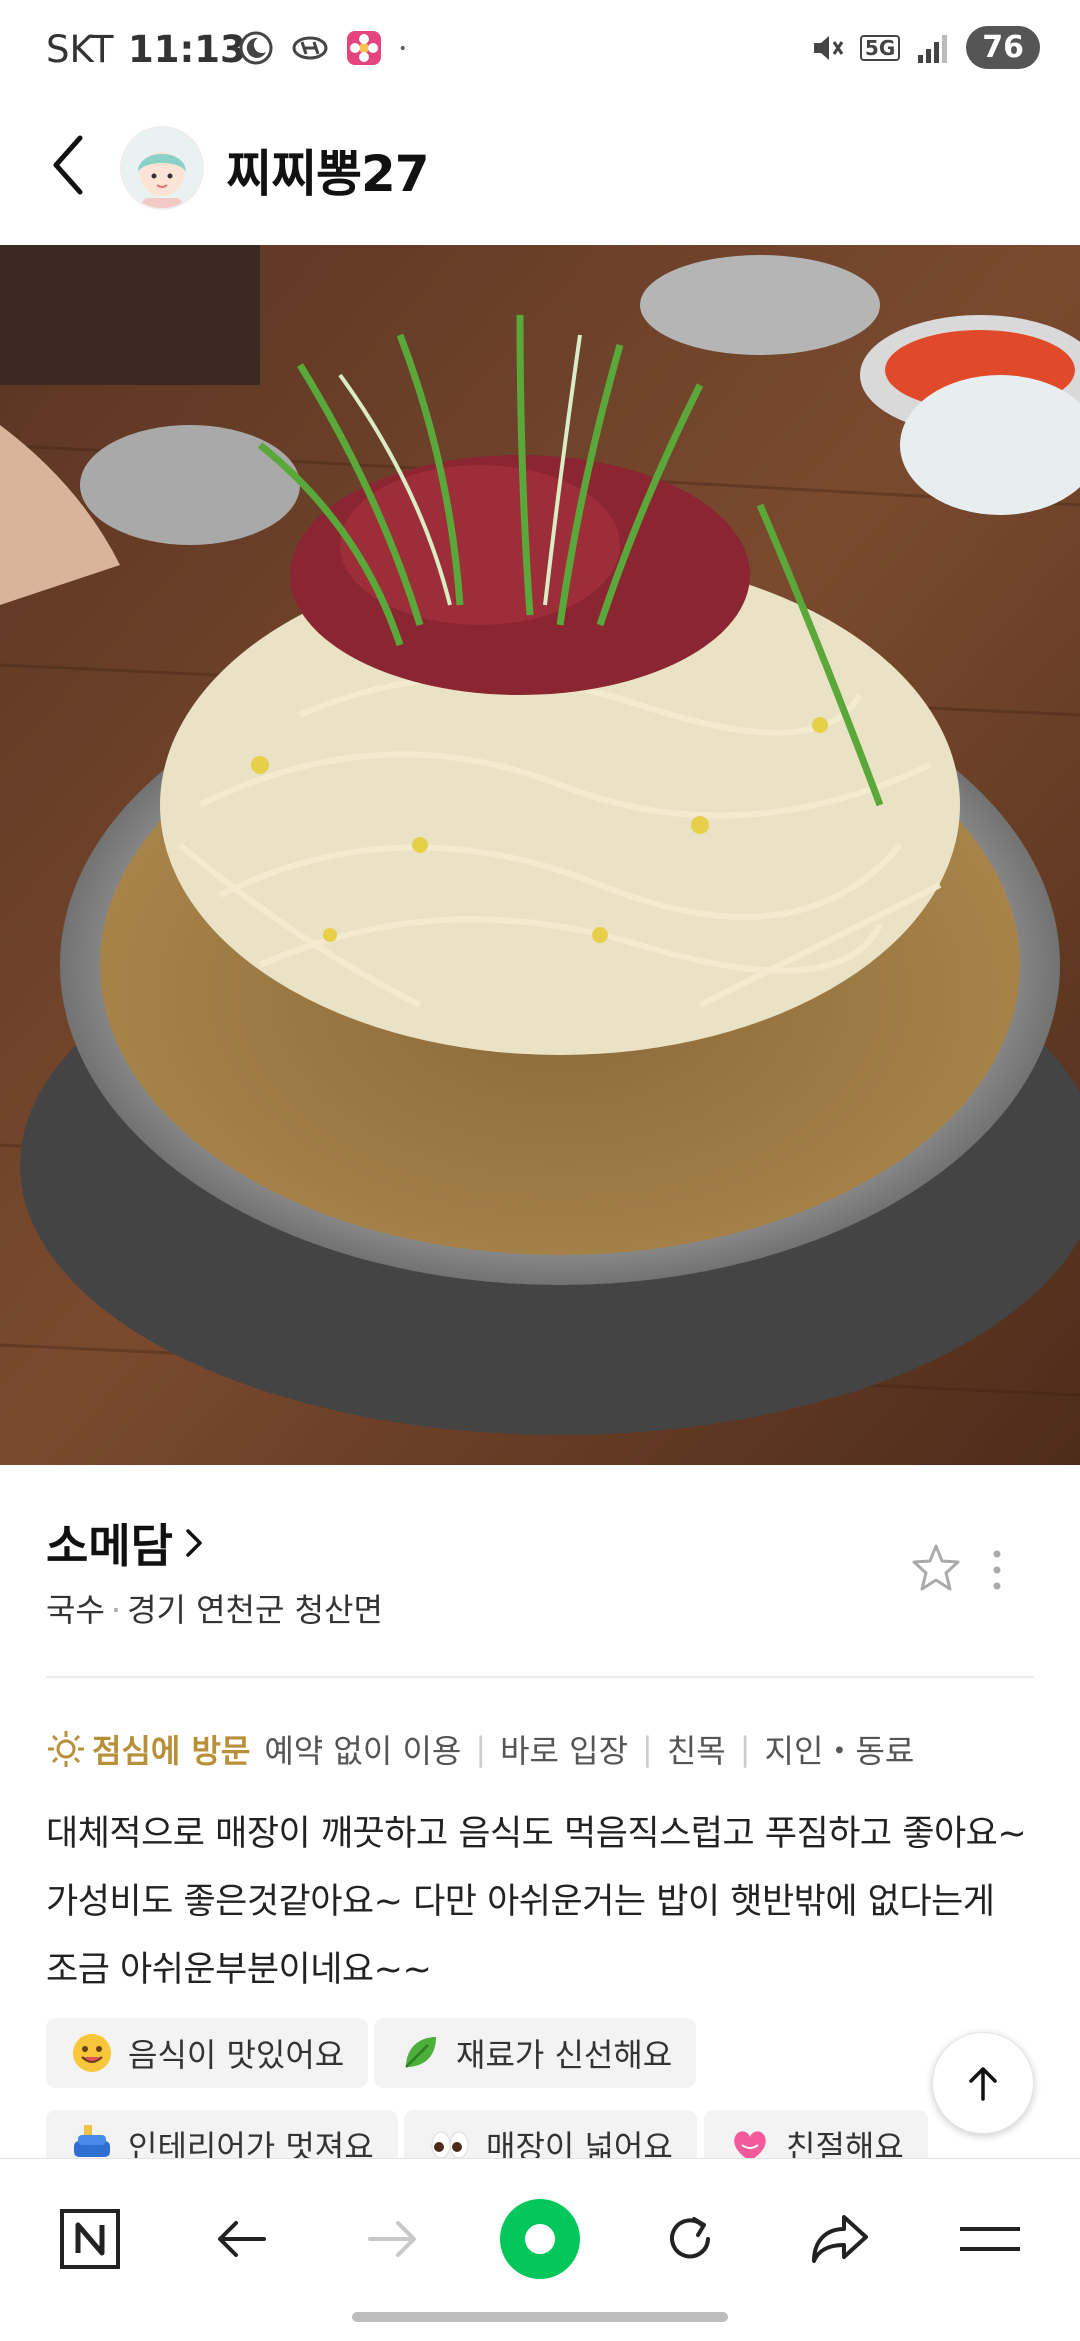 Image resolution: width=1080 pixels, height=2341 pixels. What do you see at coordinates (933, 48) in the screenshot?
I see `signal-icon` at bounding box center [933, 48].